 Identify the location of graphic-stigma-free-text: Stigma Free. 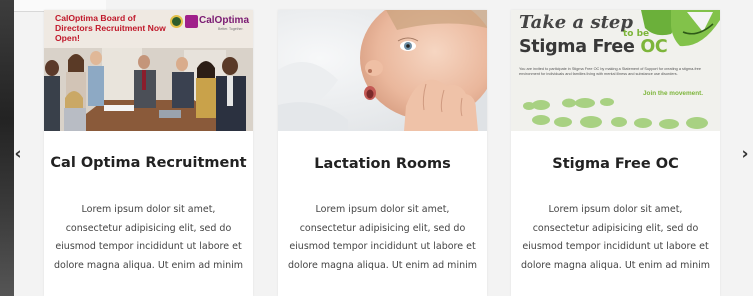
(577, 47).